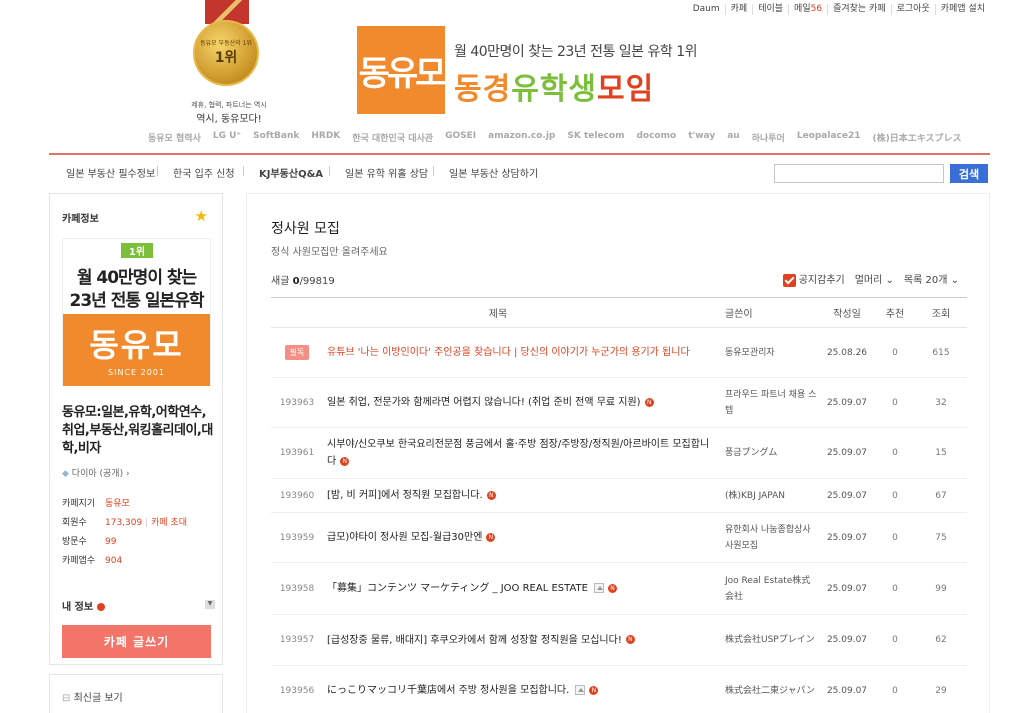  Describe the element at coordinates (772, 495) in the screenshot. I see `post-author: (株)KBJ JAPAN` at that location.